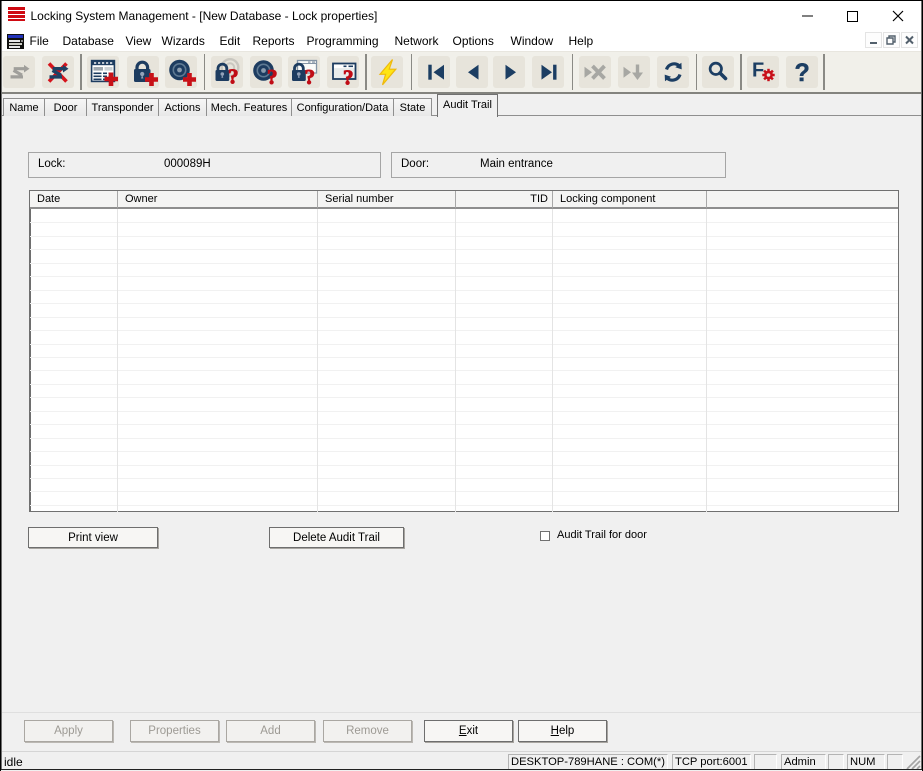 The width and height of the screenshot is (923, 771). I want to click on svg-text: F, so click(758, 70).